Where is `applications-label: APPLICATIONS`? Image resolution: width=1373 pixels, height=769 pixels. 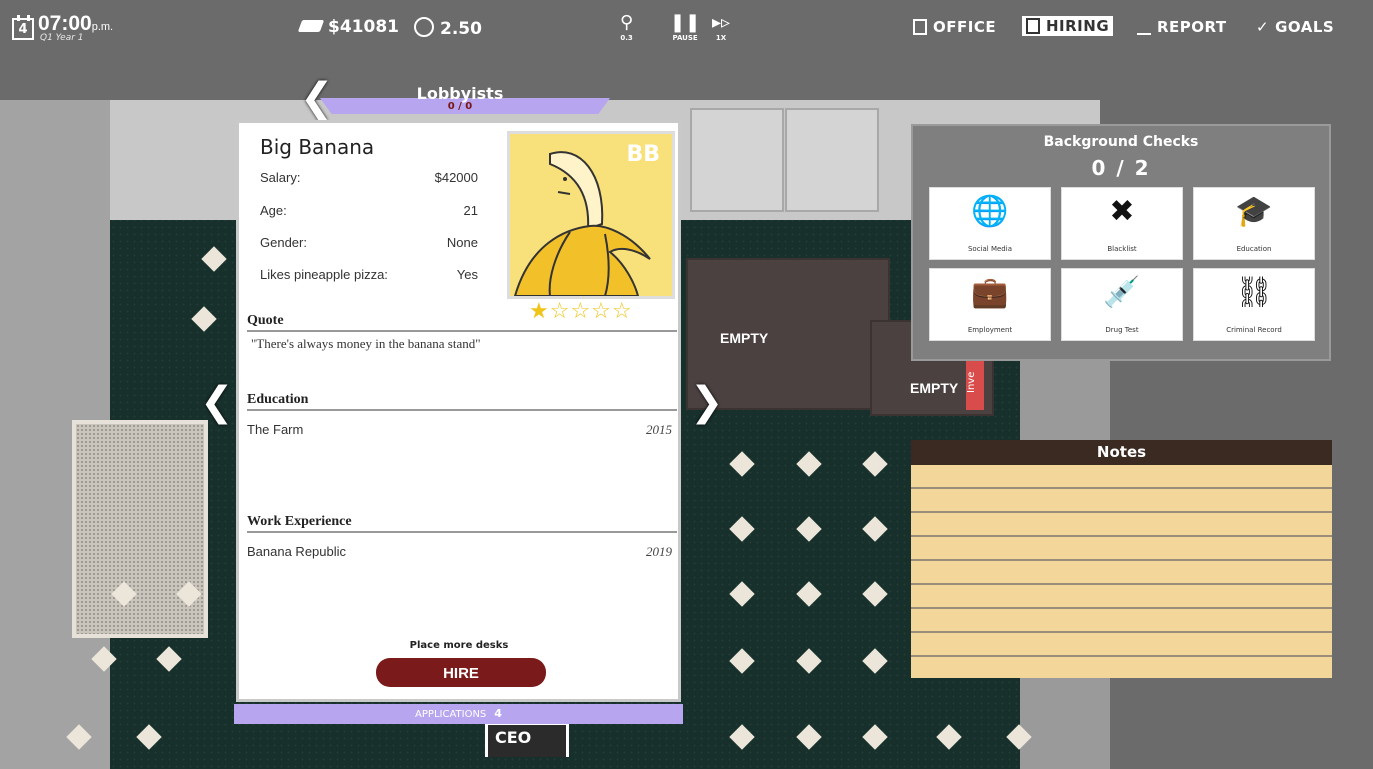 applications-label: APPLICATIONS is located at coordinates (451, 714).